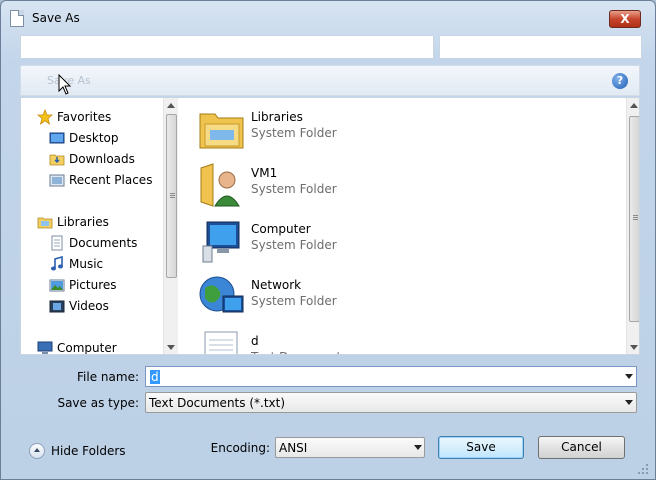 The width and height of the screenshot is (656, 480). Describe the element at coordinates (281, 229) in the screenshot. I see `file-name: Computer` at that location.